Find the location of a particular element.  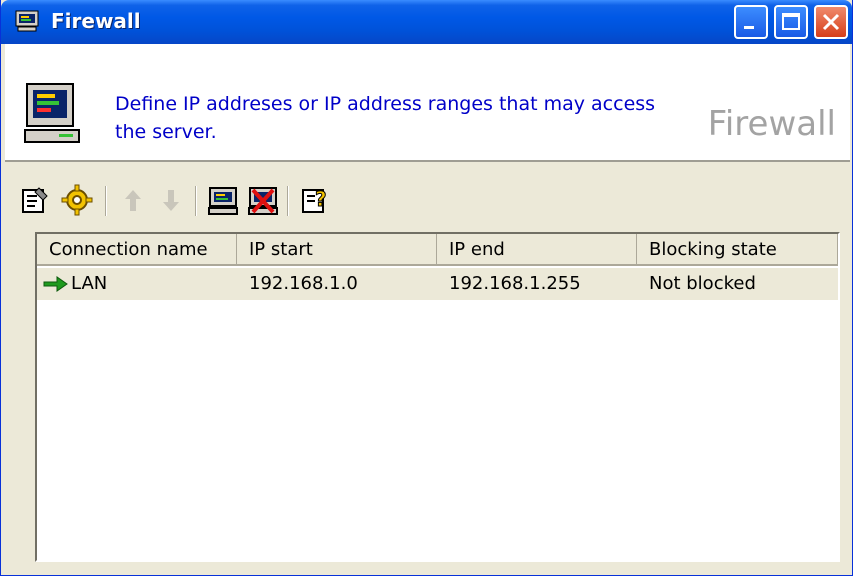

cell-blocking-state: Not blocked is located at coordinates (702, 283).